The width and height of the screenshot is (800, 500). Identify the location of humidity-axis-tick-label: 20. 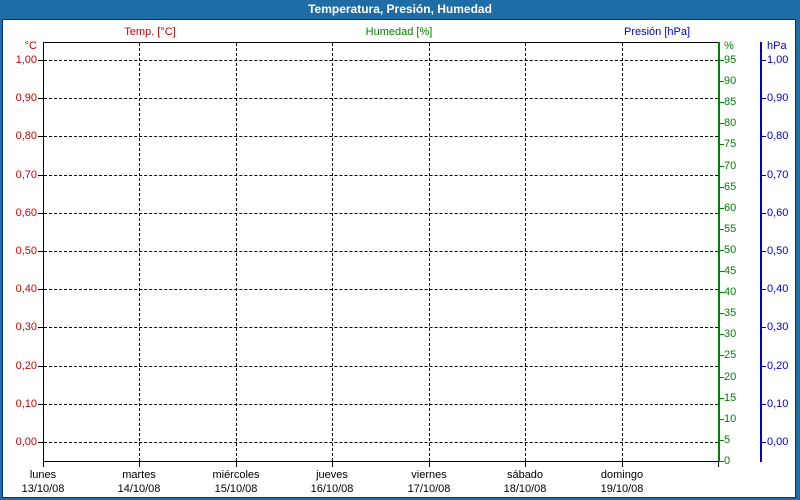
(730, 377).